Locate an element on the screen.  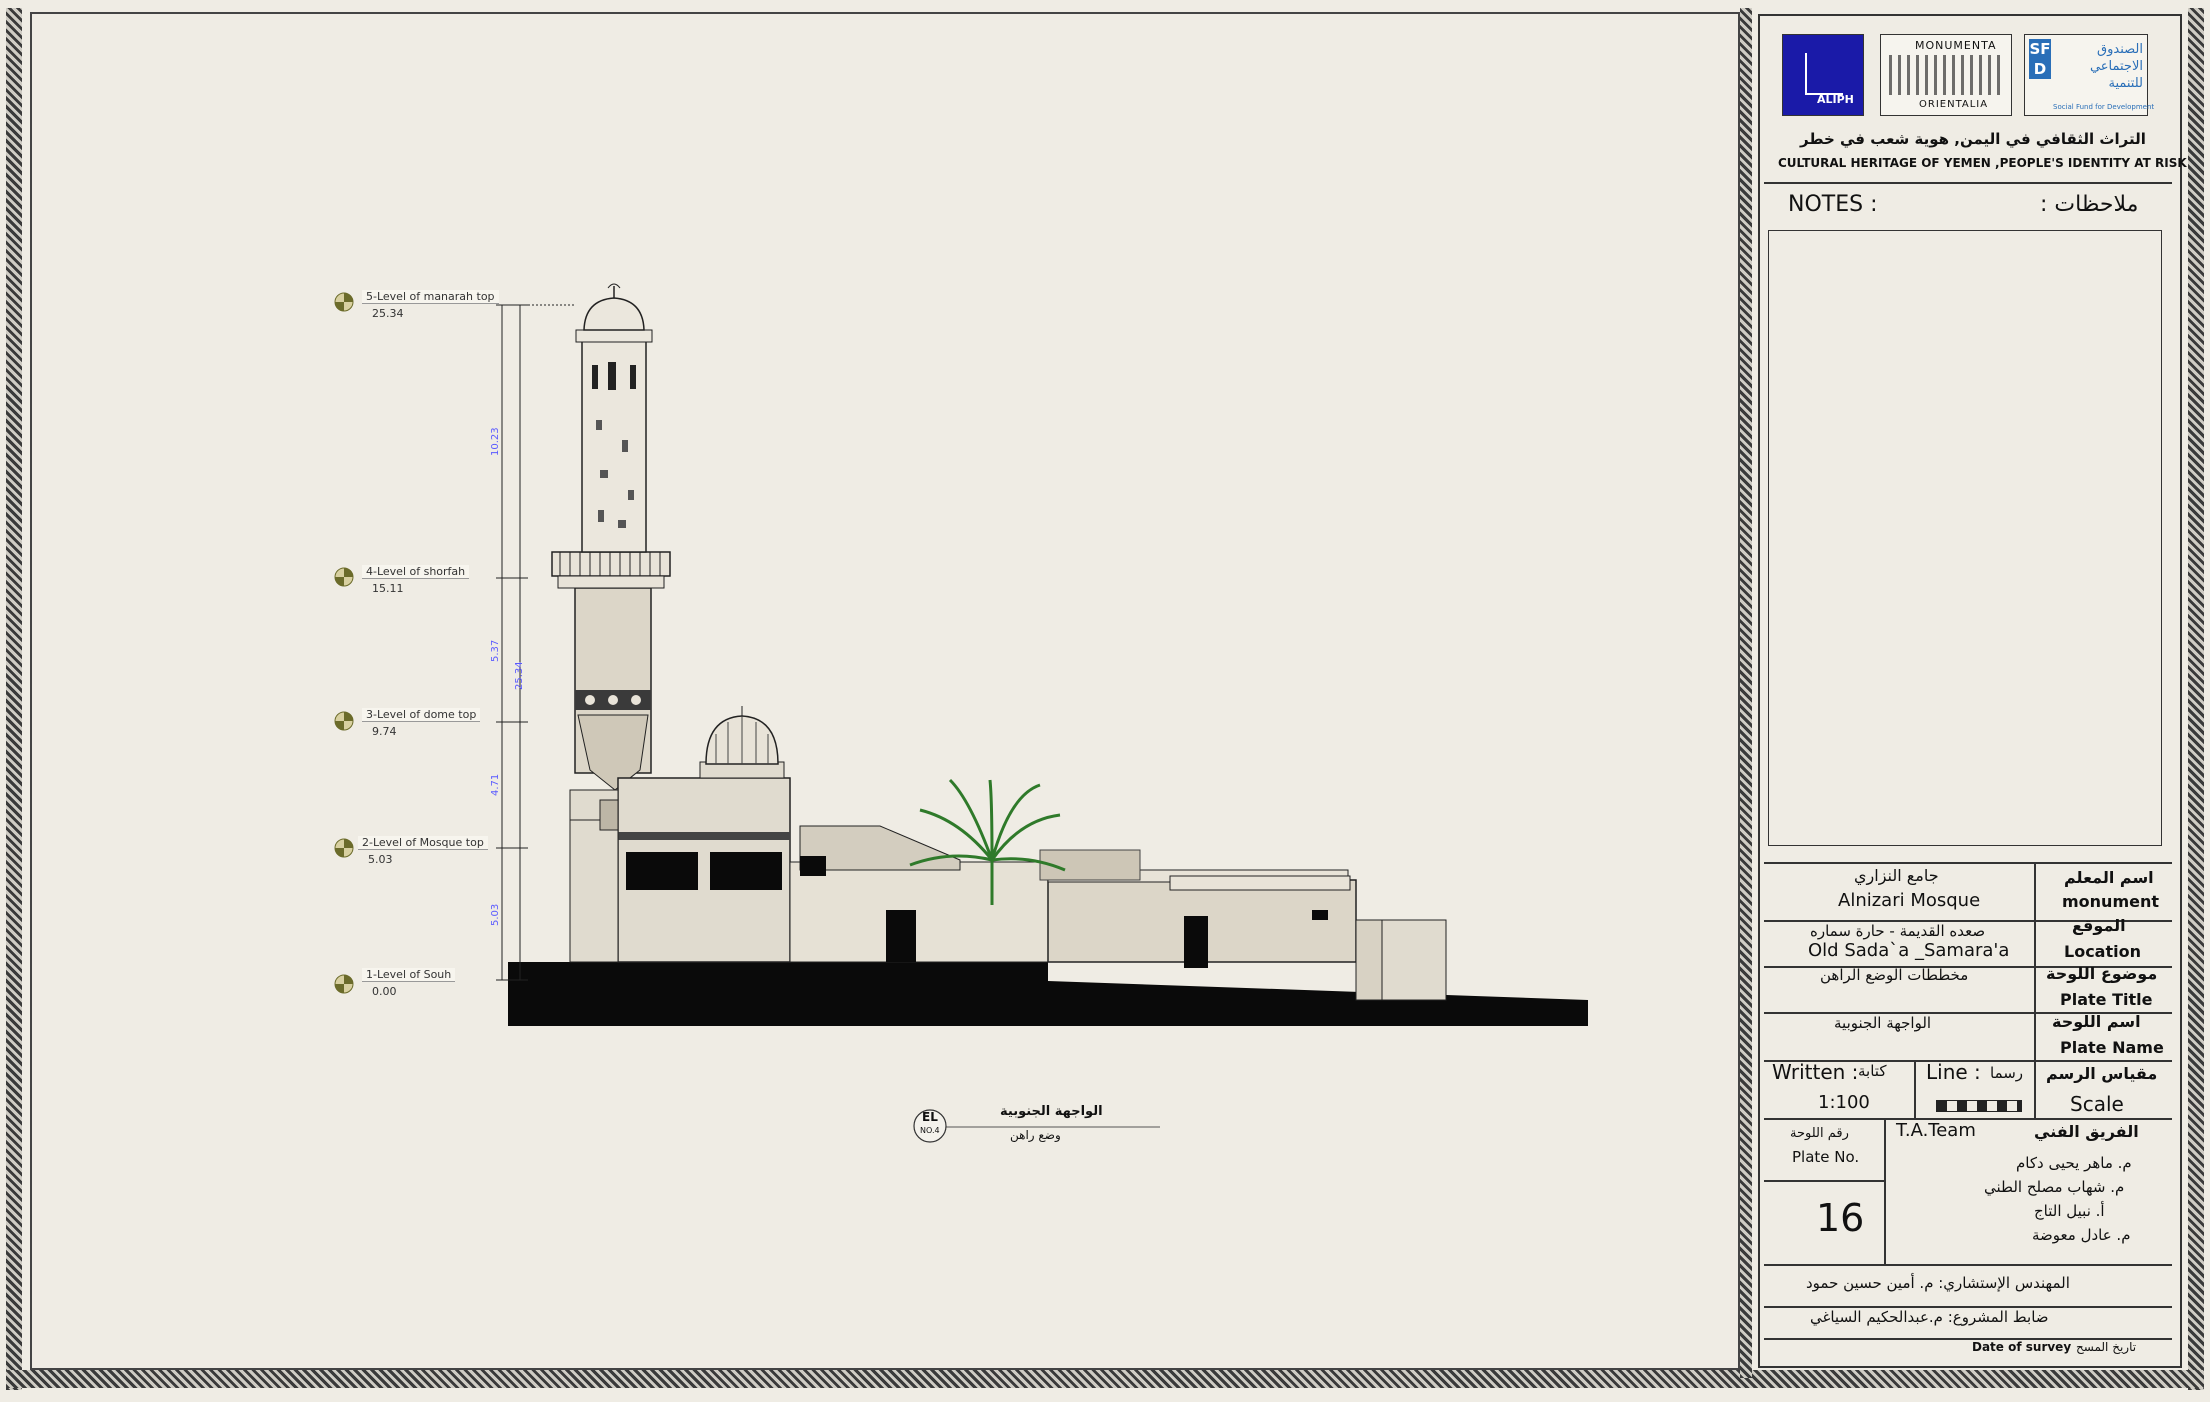
level-tag-mosque: 2-Level of Mosque top 5.03 is located at coordinates (423, 851).